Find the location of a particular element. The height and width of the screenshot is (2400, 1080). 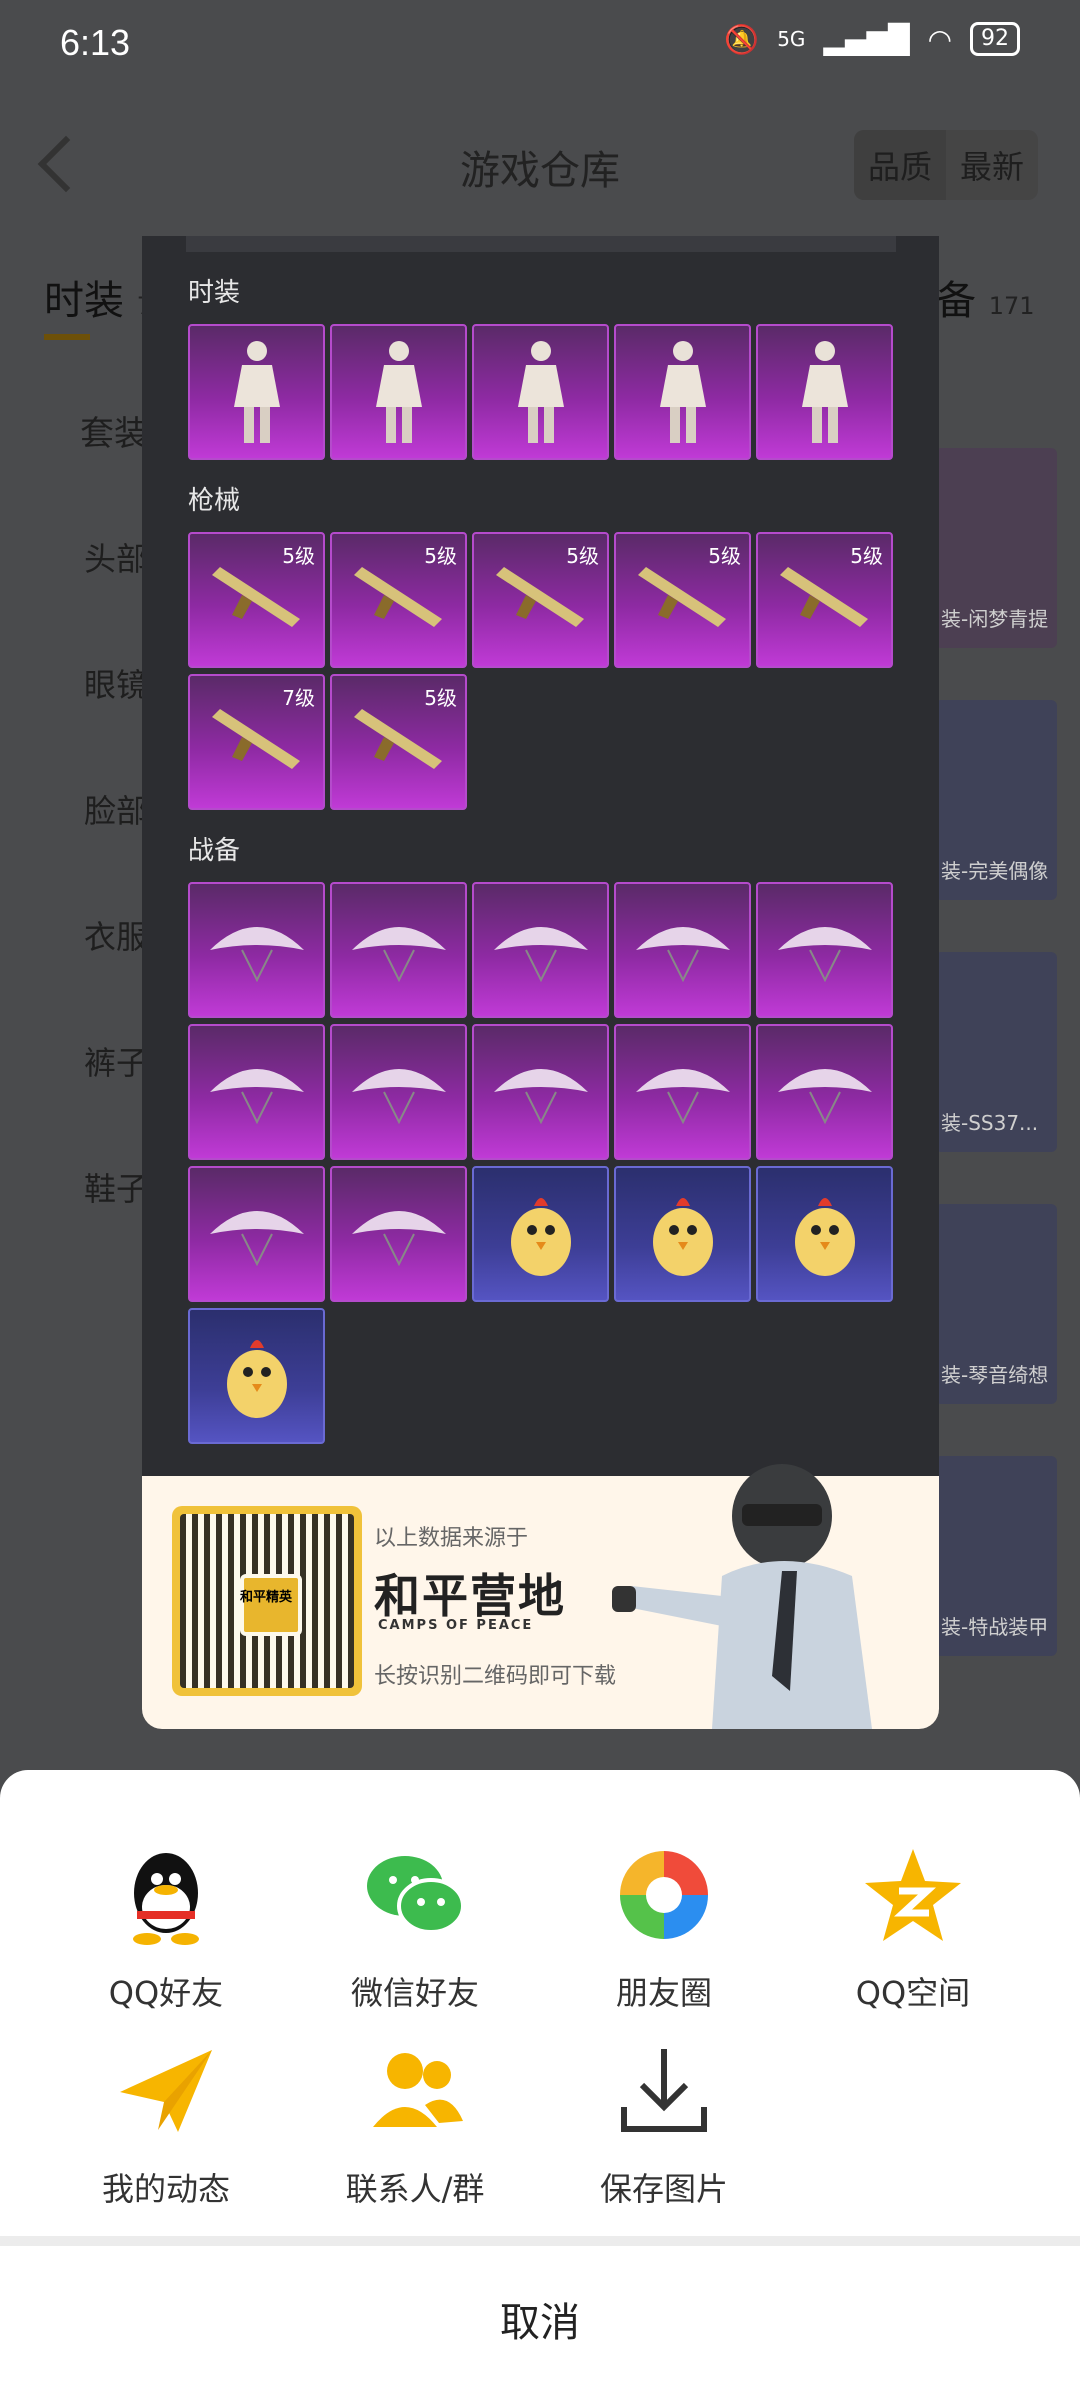

item-tile-pet-chicken-helmet is located at coordinates (256, 1376).